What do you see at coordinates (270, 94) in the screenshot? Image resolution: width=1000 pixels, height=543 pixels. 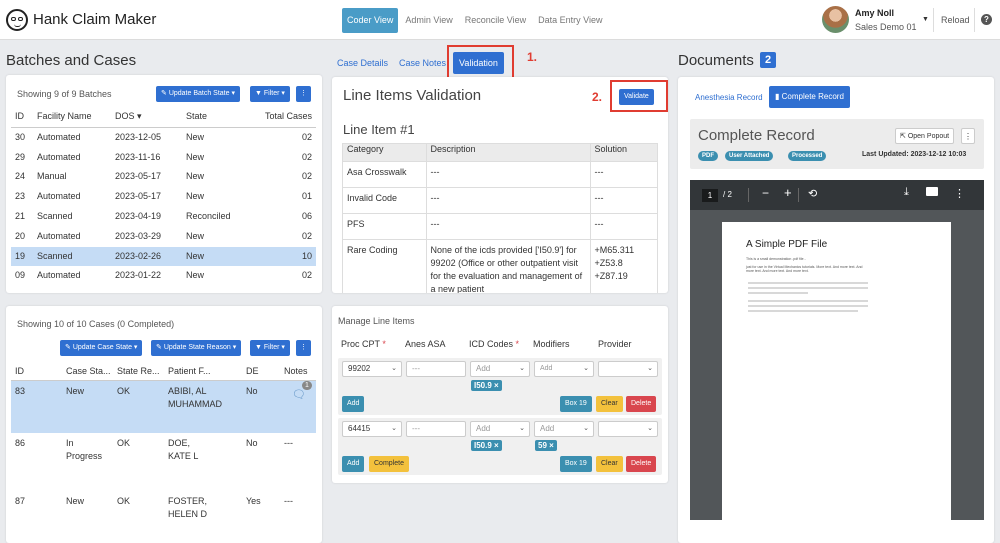 I see `batch-filter-button: ▼ Filter ▾` at bounding box center [270, 94].